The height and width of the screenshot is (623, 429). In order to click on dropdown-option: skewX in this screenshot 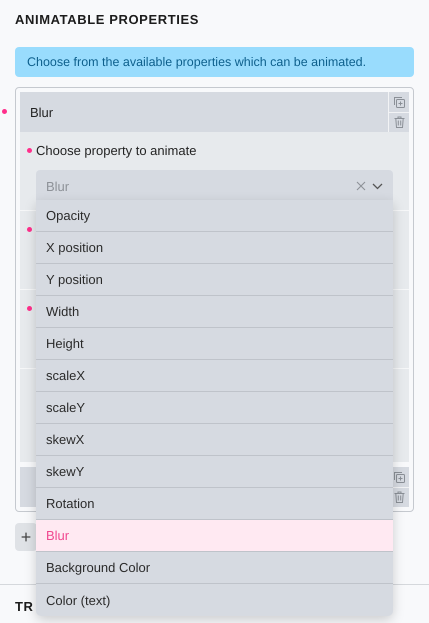, I will do `click(214, 440)`.